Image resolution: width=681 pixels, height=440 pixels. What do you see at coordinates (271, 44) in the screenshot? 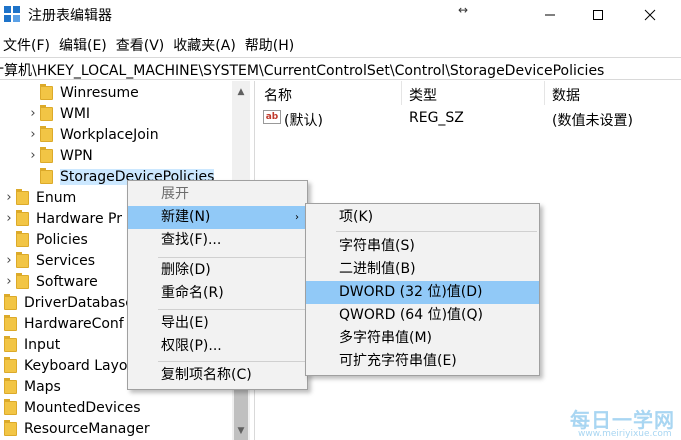
I see `menu-help: 帮助(H)` at bounding box center [271, 44].